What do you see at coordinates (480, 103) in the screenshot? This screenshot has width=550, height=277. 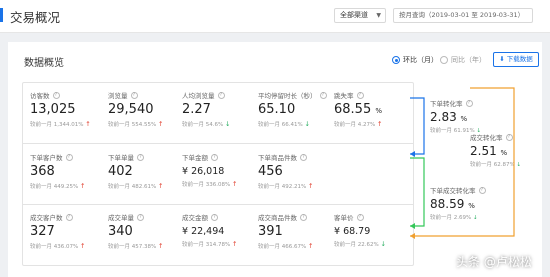 I see `rate-label: 下单转化率?` at bounding box center [480, 103].